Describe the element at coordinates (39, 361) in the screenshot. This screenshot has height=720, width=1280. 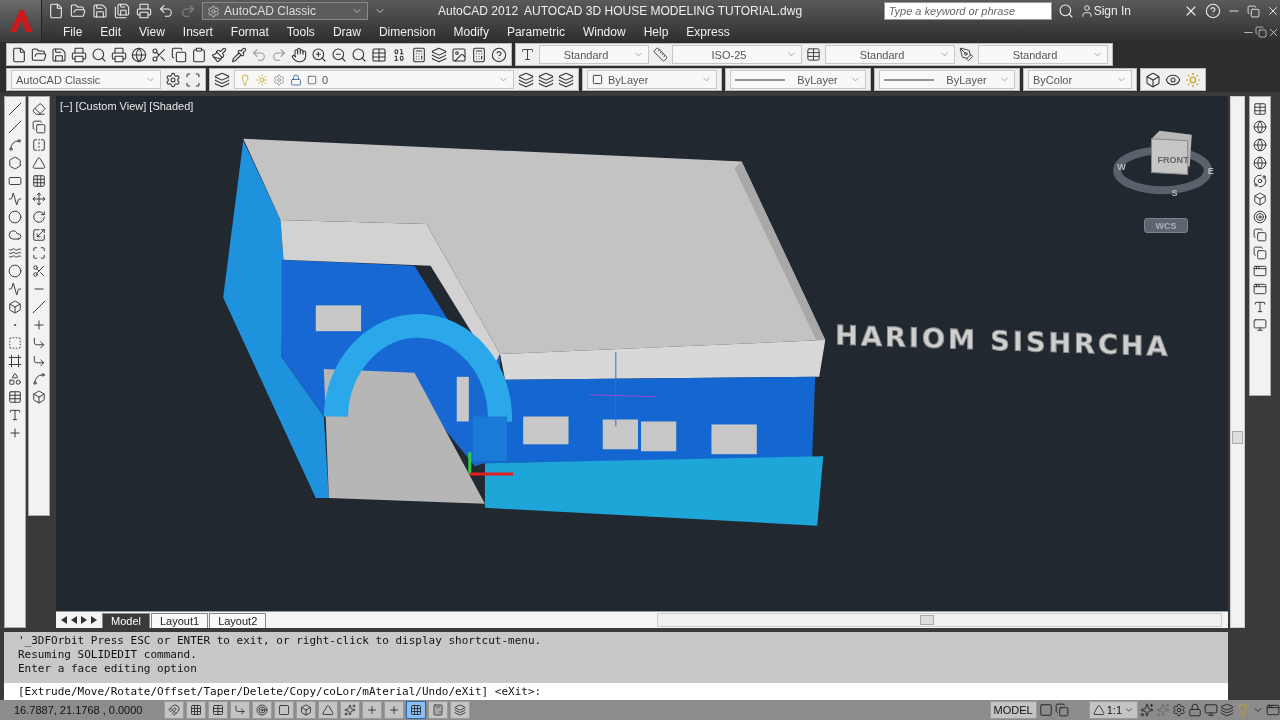
I see `fillet-icon` at that location.